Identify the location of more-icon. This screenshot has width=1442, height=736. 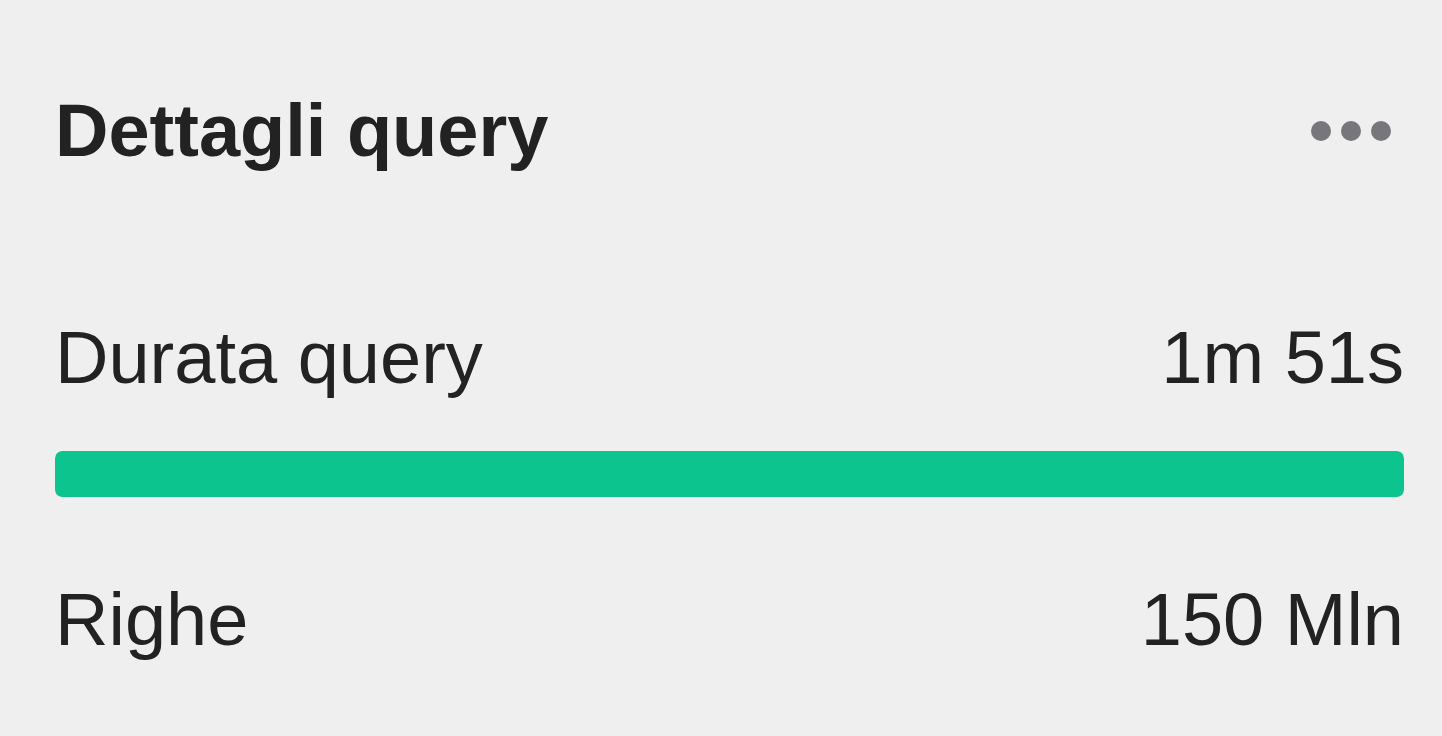
(1351, 131).